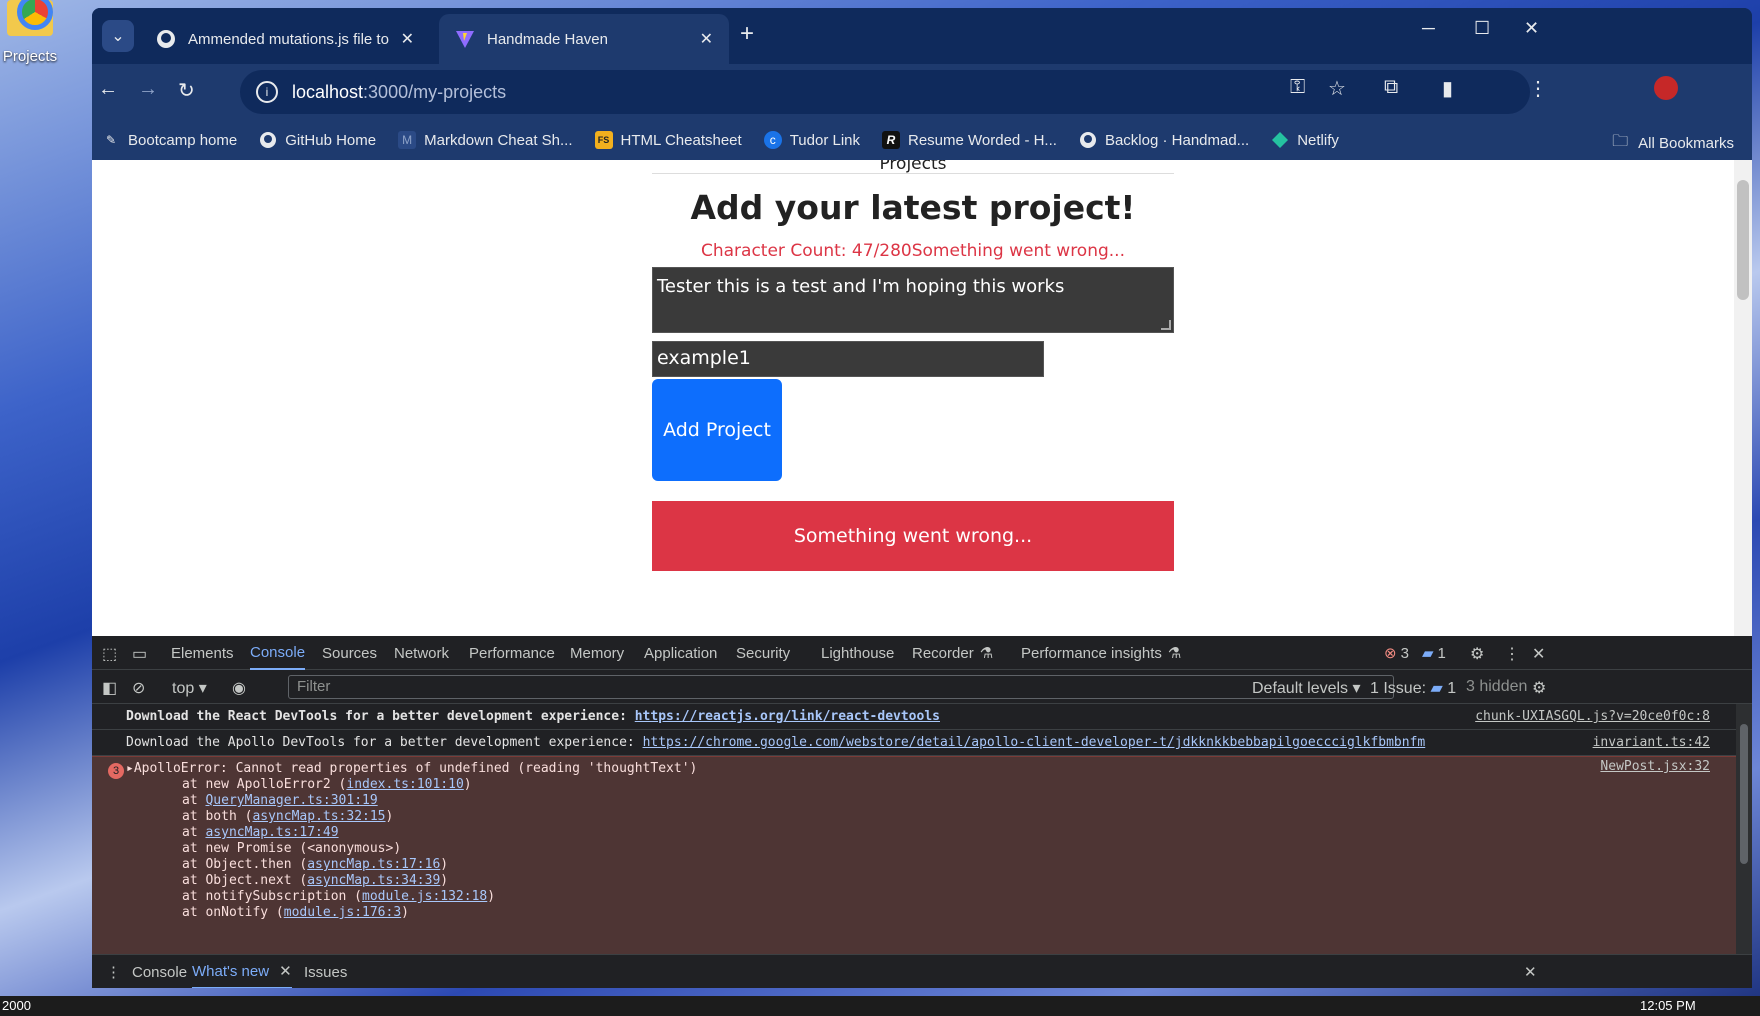 The height and width of the screenshot is (1016, 1760). Describe the element at coordinates (421, 653) in the screenshot. I see `devtools-tab-network: Network` at that location.